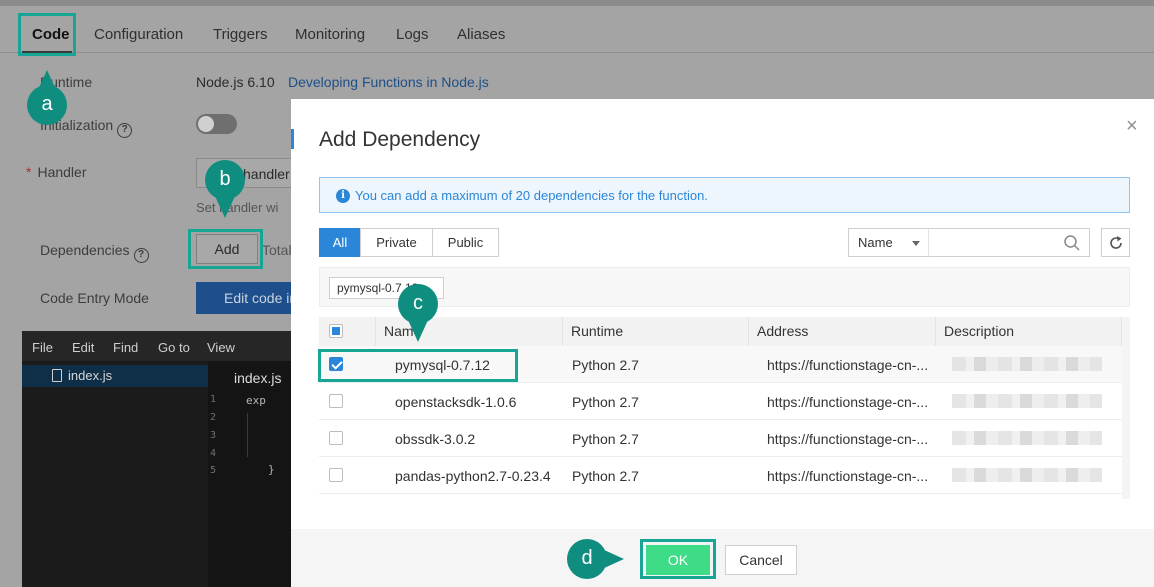 This screenshot has width=1154, height=587. What do you see at coordinates (418, 365) in the screenshot?
I see `highlight-selected-row` at bounding box center [418, 365].